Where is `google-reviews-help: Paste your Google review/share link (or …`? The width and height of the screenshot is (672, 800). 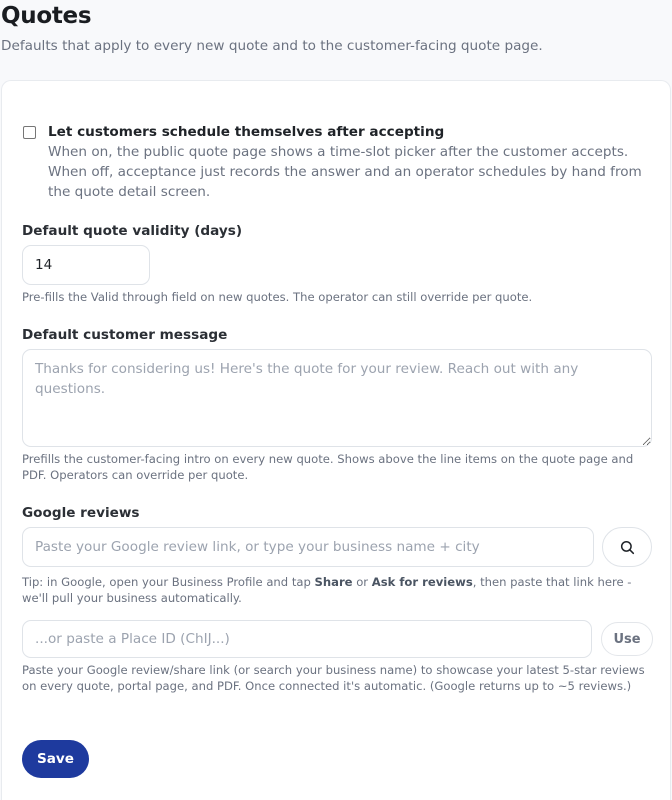 google-reviews-help: Paste your Google review/share link (or … is located at coordinates (333, 678).